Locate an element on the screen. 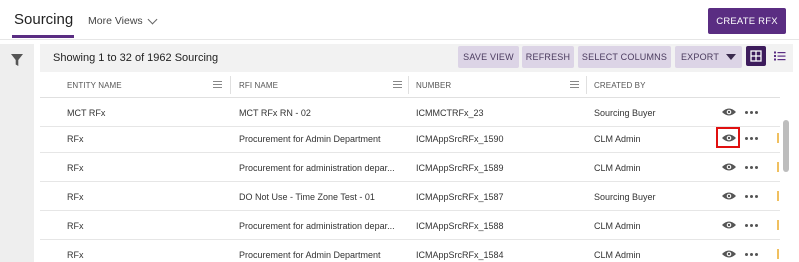 The height and width of the screenshot is (262, 799). scrollbar-thumb is located at coordinates (786, 146).